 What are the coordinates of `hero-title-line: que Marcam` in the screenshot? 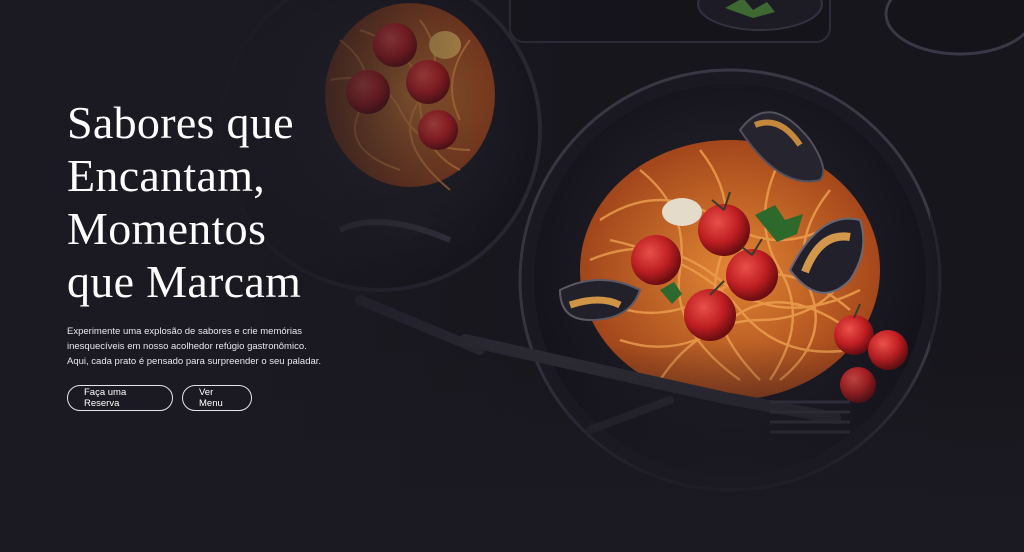 It's located at (184, 281).